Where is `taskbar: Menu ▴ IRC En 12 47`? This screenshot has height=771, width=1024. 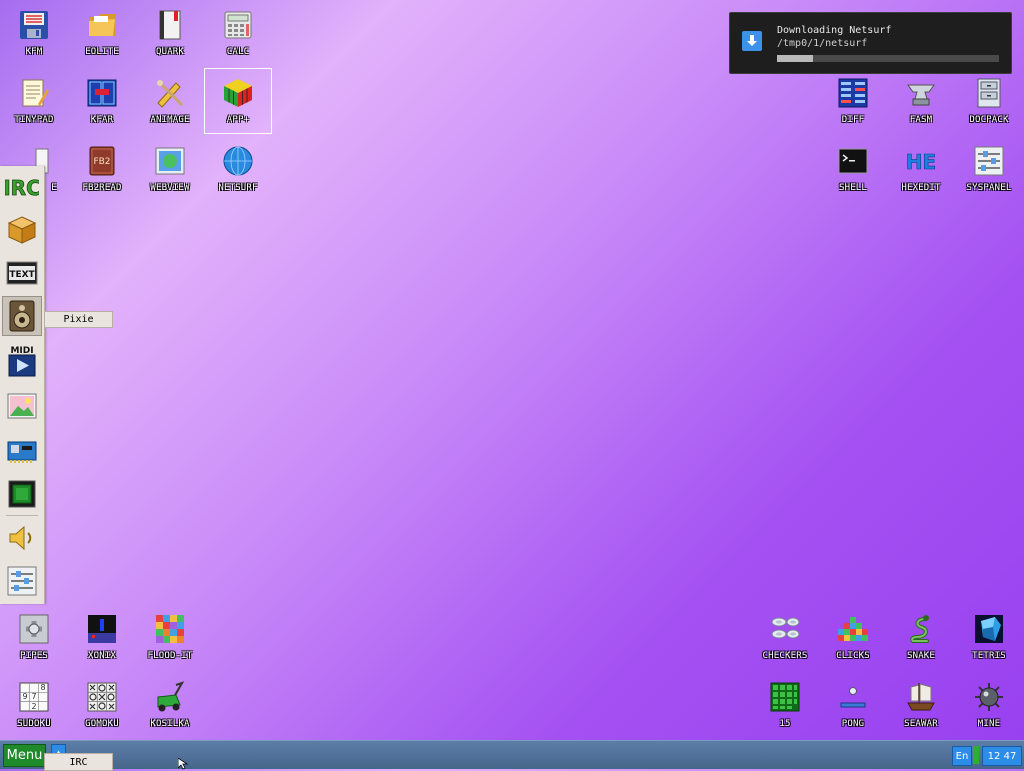 taskbar: Menu ▴ IRC En 12 47 is located at coordinates (512, 755).